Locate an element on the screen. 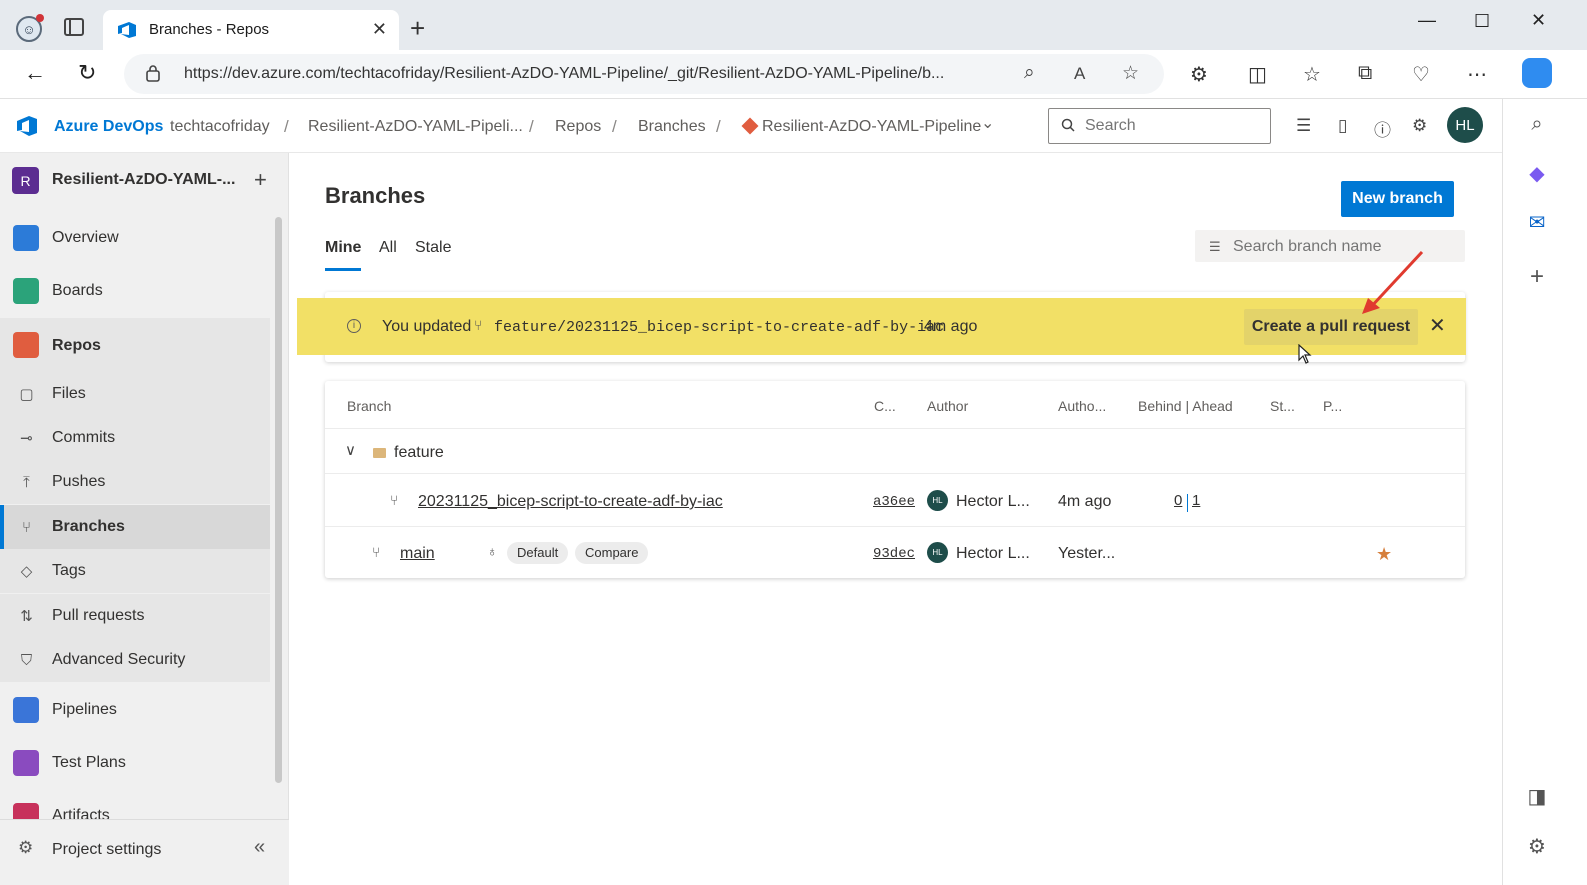 Image resolution: width=1587 pixels, height=885 pixels. compare-badge: Compare is located at coordinates (612, 553).